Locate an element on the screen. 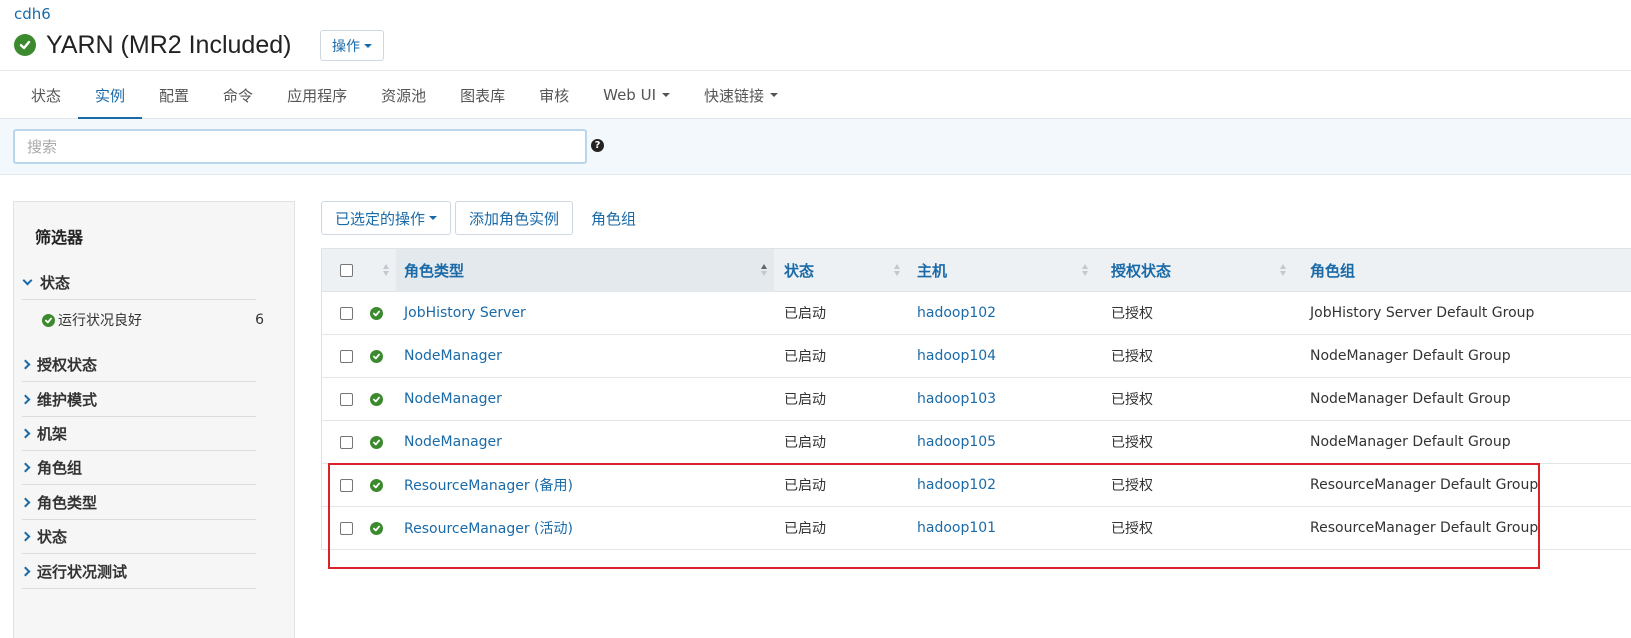  search-bar is located at coordinates (815, 147).